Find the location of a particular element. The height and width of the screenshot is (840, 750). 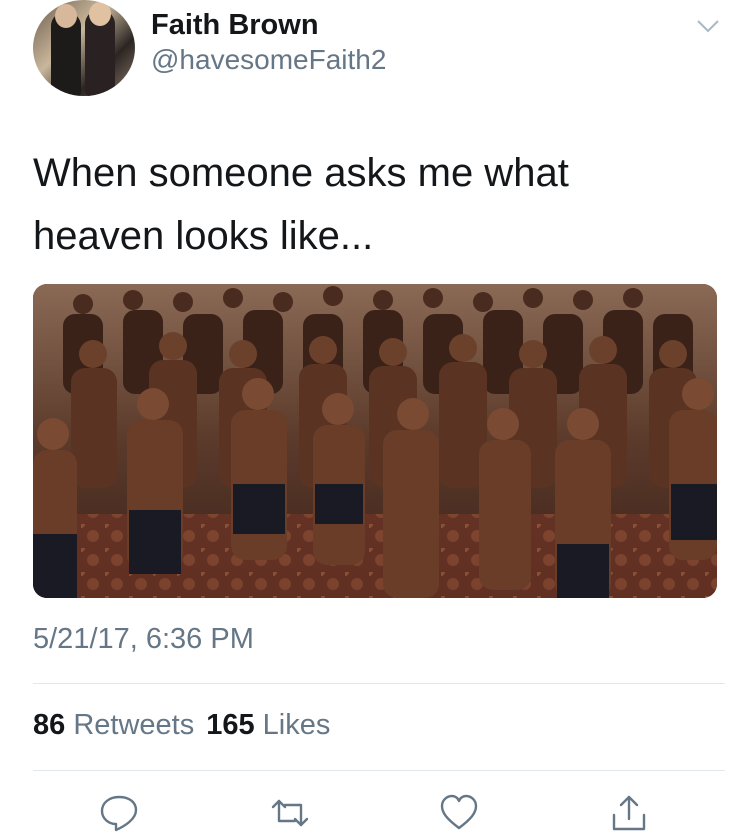

author-name: Faith Brown is located at coordinates (235, 25).